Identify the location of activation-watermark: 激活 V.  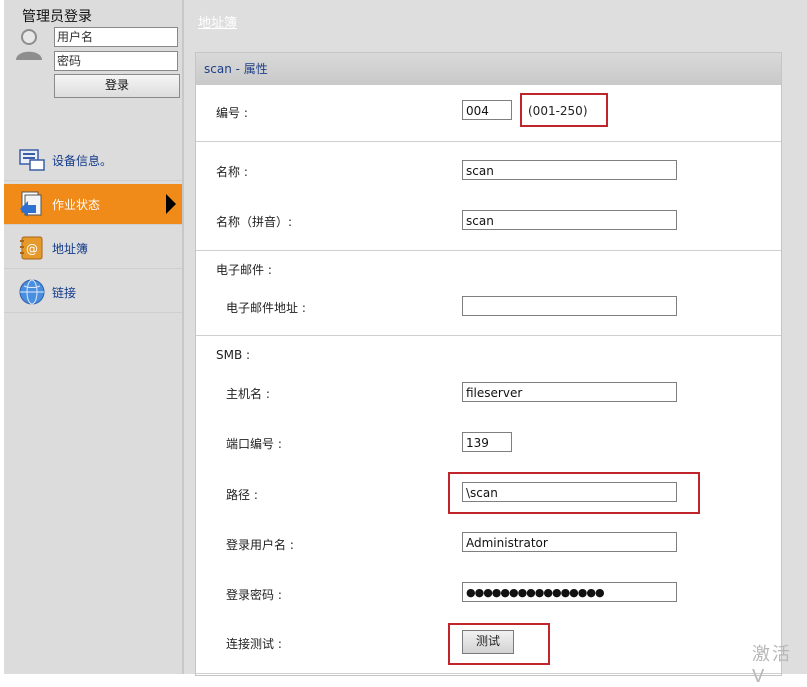
(772, 665).